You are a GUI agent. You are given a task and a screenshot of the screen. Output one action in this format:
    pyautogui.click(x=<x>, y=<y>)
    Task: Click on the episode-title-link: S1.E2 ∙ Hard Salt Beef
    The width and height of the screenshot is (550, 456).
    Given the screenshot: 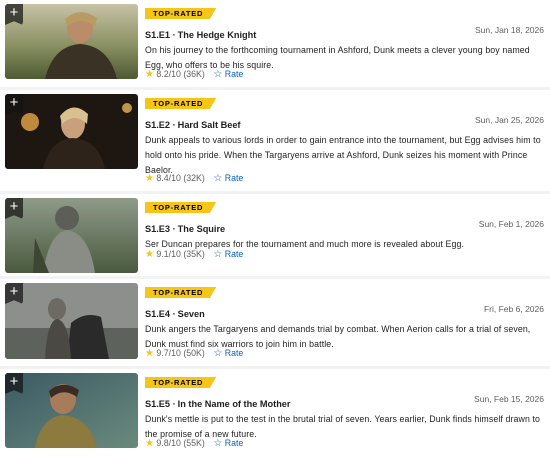 What is the action you would take?
    pyautogui.click(x=193, y=125)
    